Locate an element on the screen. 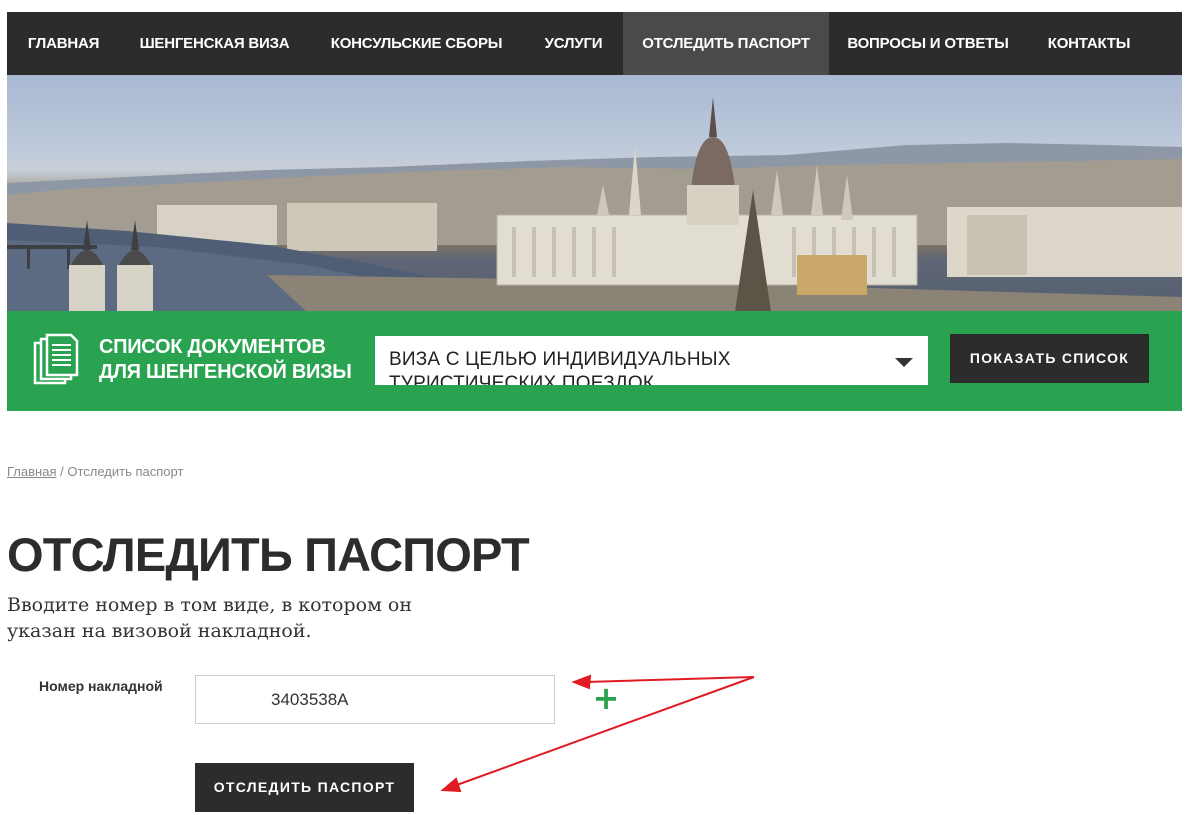 This screenshot has width=1198, height=815. nav-item-schengen-visa: ШЕНГЕНСКАЯ ВИЗА is located at coordinates (214, 43).